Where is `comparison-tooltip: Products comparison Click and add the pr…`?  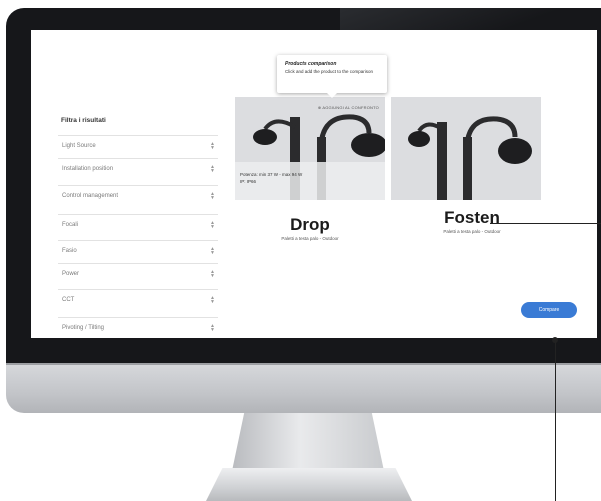 comparison-tooltip: Products comparison Click and add the pr… is located at coordinates (332, 76).